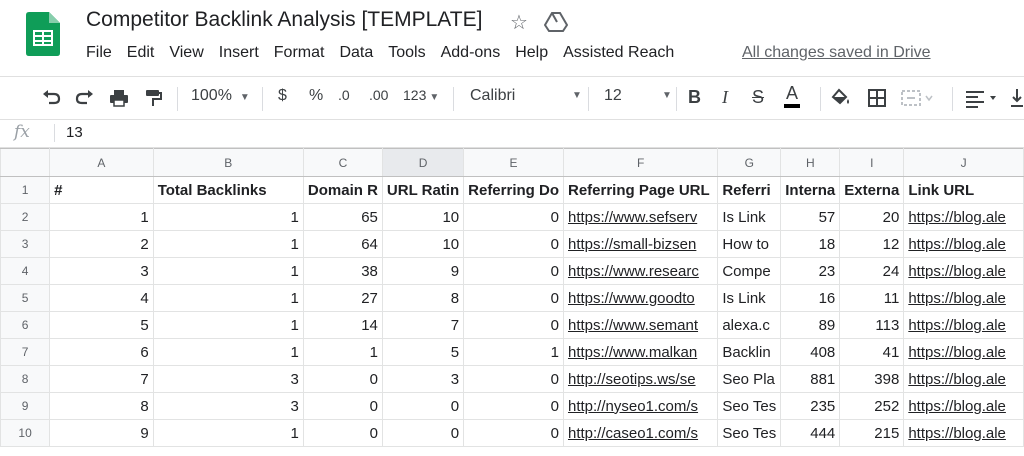 This screenshot has height=456, width=1024. Describe the element at coordinates (101, 244) in the screenshot. I see `cell: 2` at that location.